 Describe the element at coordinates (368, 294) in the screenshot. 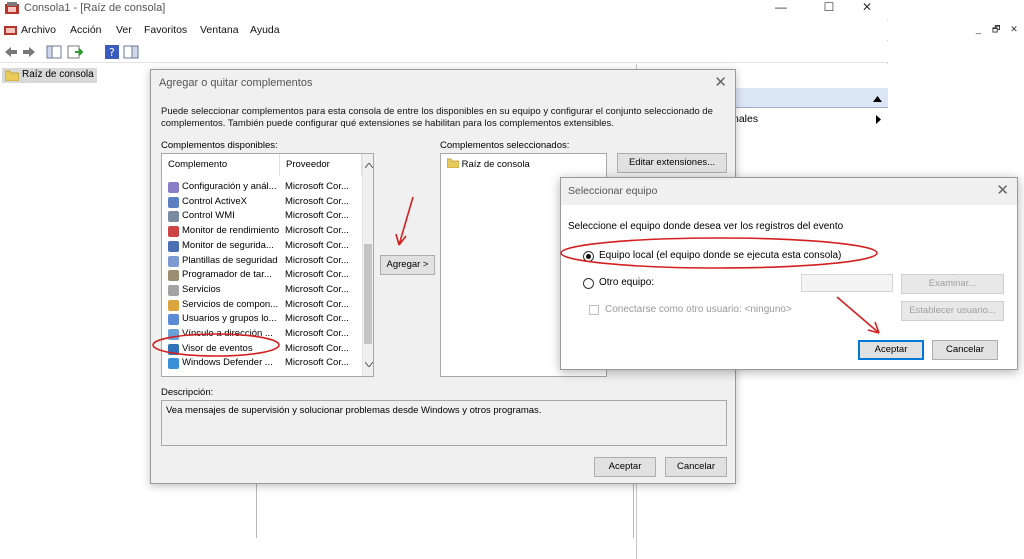

I see `scrollbar-thumb` at that location.